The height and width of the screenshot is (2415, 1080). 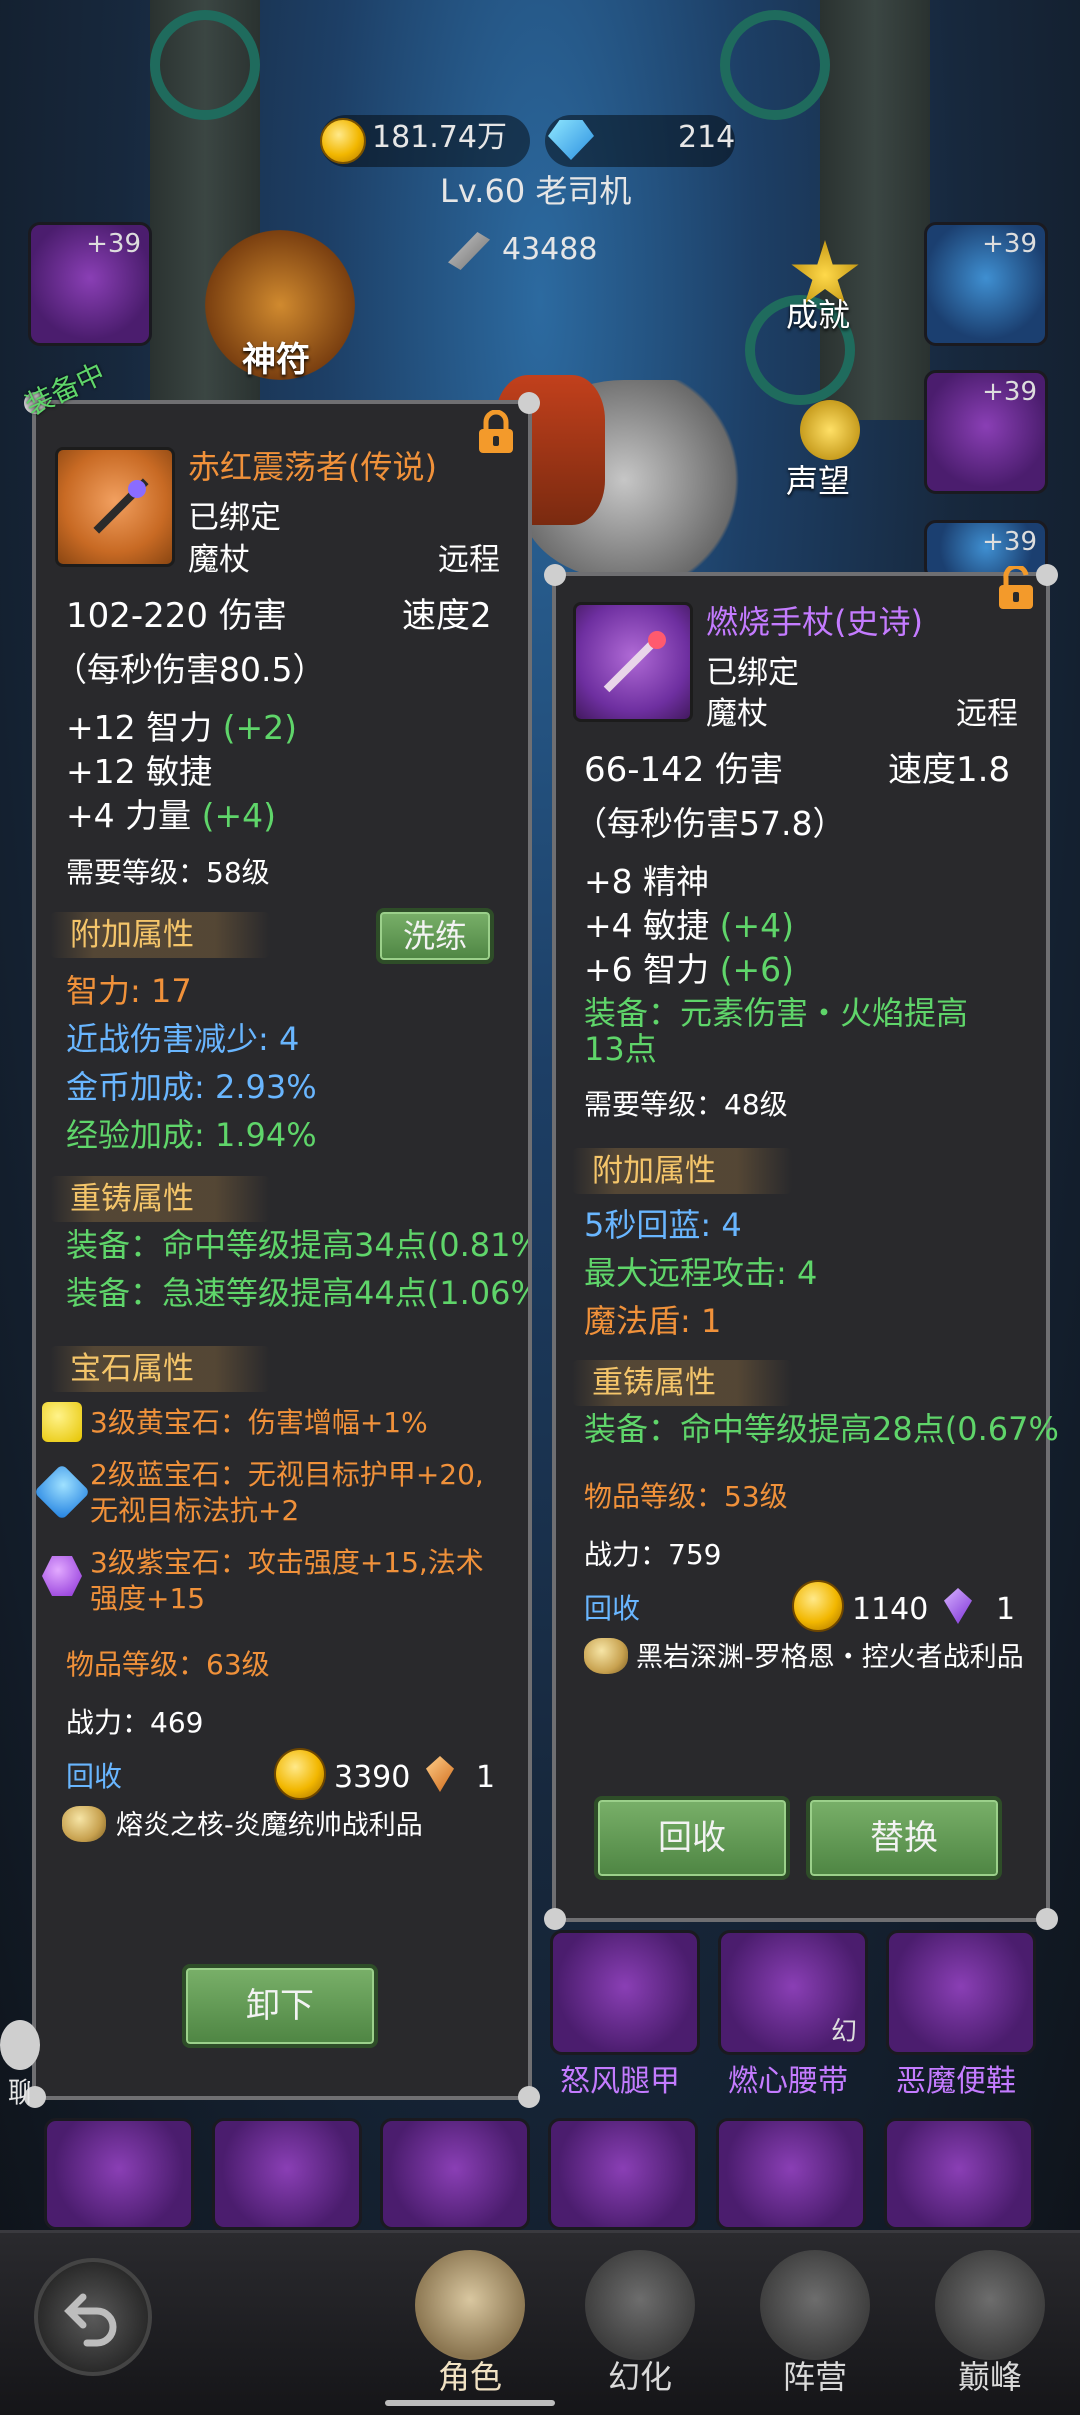 What do you see at coordinates (653, 1321) in the screenshot?
I see `extra-attribute: 魔法盾: 1` at bounding box center [653, 1321].